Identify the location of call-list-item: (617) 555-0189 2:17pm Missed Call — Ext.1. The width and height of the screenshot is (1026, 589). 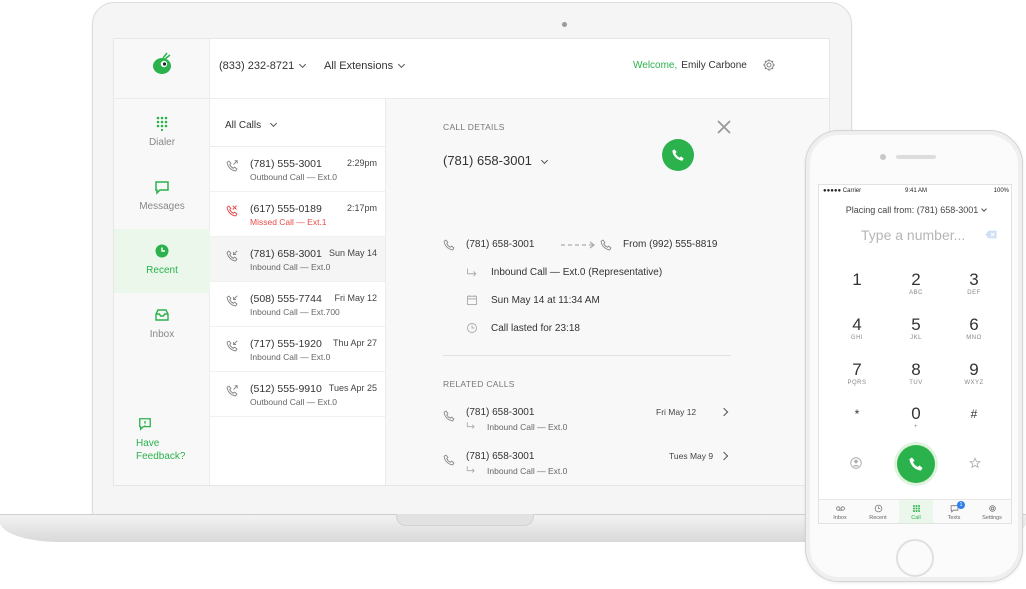
(297, 214).